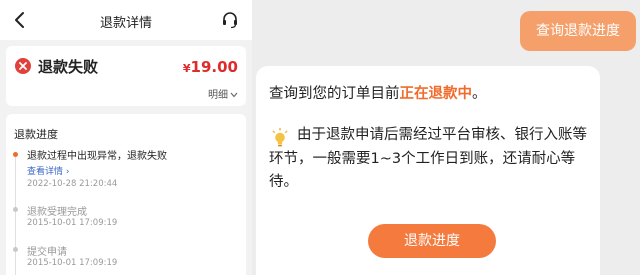 This screenshot has height=275, width=640. Describe the element at coordinates (218, 95) in the screenshot. I see `detail-label: 明细` at that location.